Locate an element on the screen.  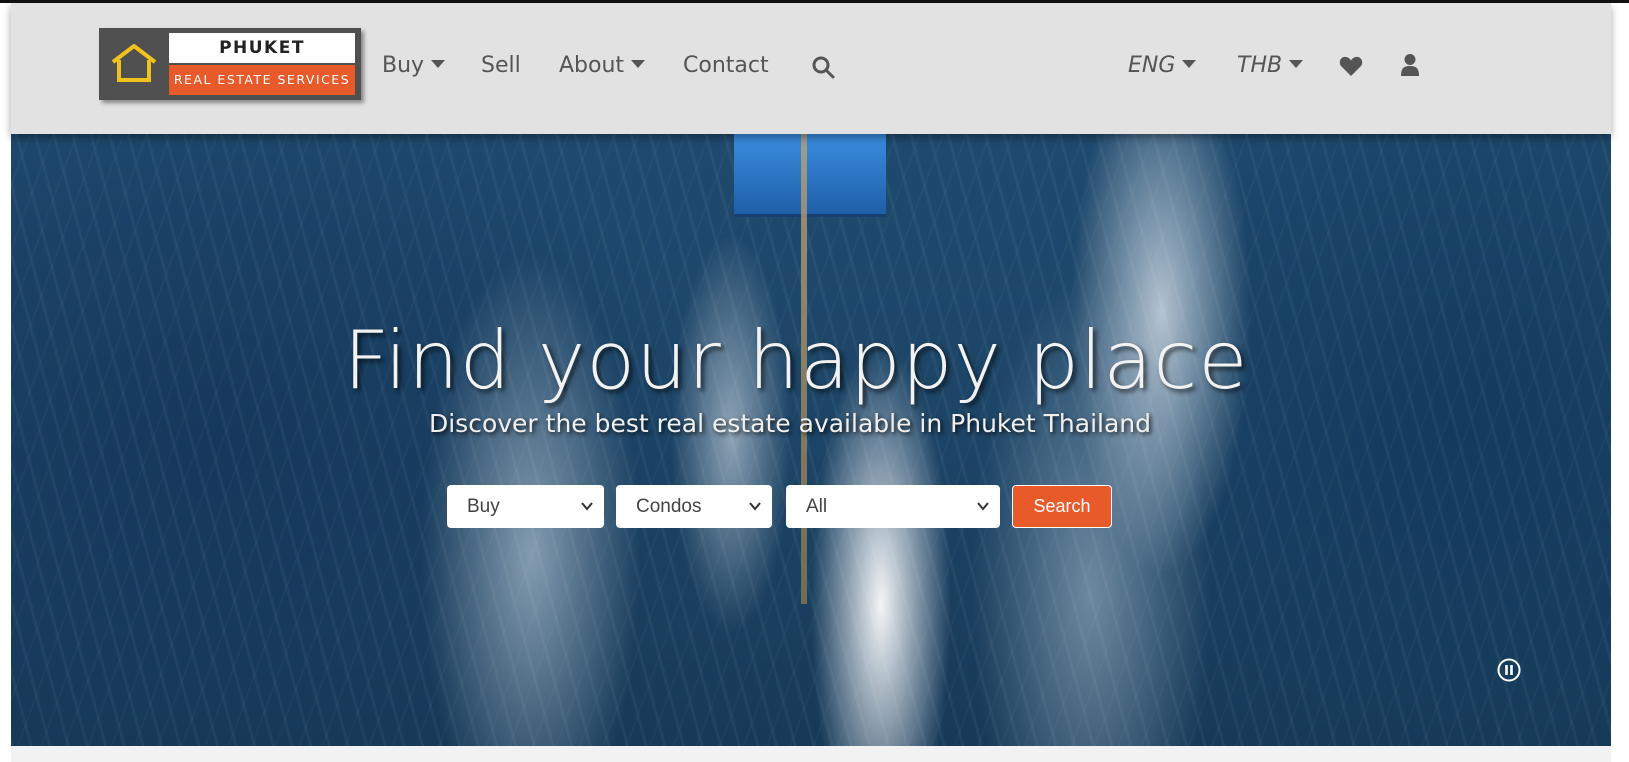
left-margin is located at coordinates (5, 382).